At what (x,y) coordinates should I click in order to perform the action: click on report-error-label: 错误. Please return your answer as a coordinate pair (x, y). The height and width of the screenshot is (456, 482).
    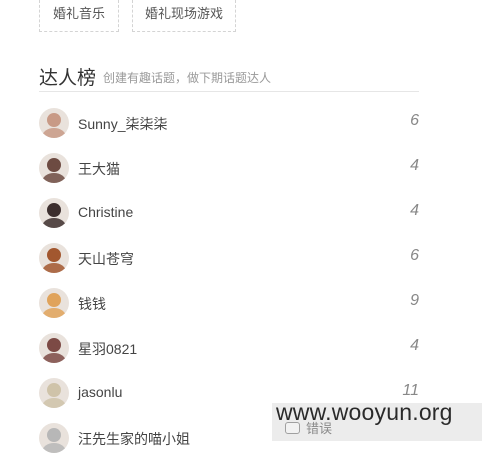
    Looking at the image, I should click on (319, 428).